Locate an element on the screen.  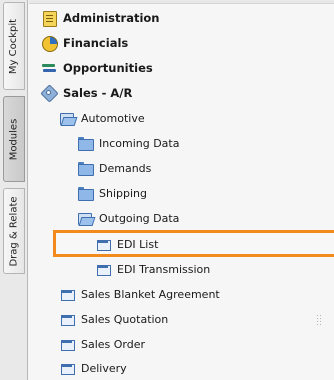
tree-folder-demands: Demands is located at coordinates (114, 168).